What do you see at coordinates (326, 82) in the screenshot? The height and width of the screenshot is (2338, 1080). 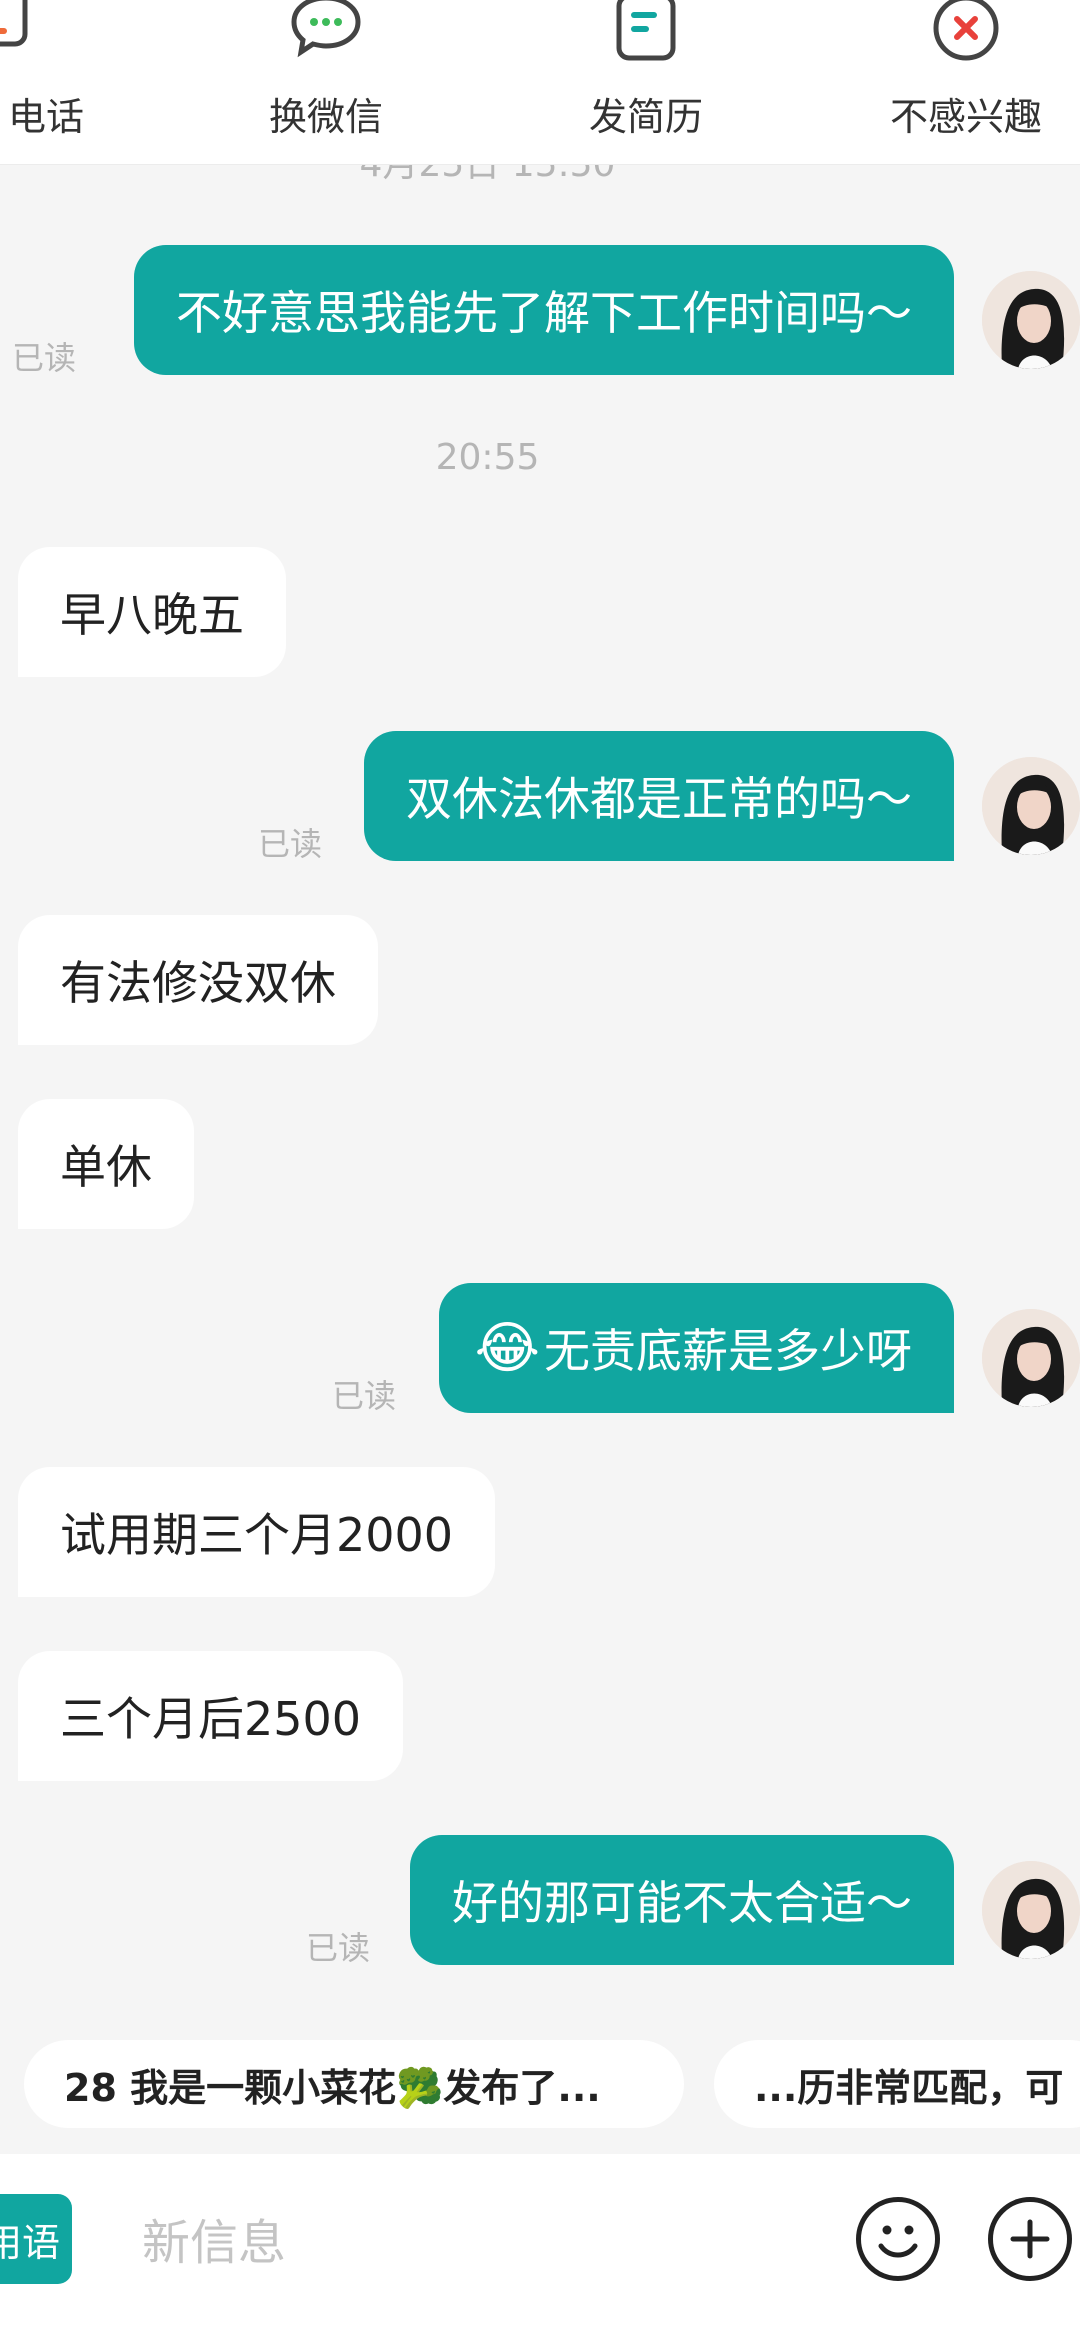 I see `exchange-wechat-action: 换微信` at bounding box center [326, 82].